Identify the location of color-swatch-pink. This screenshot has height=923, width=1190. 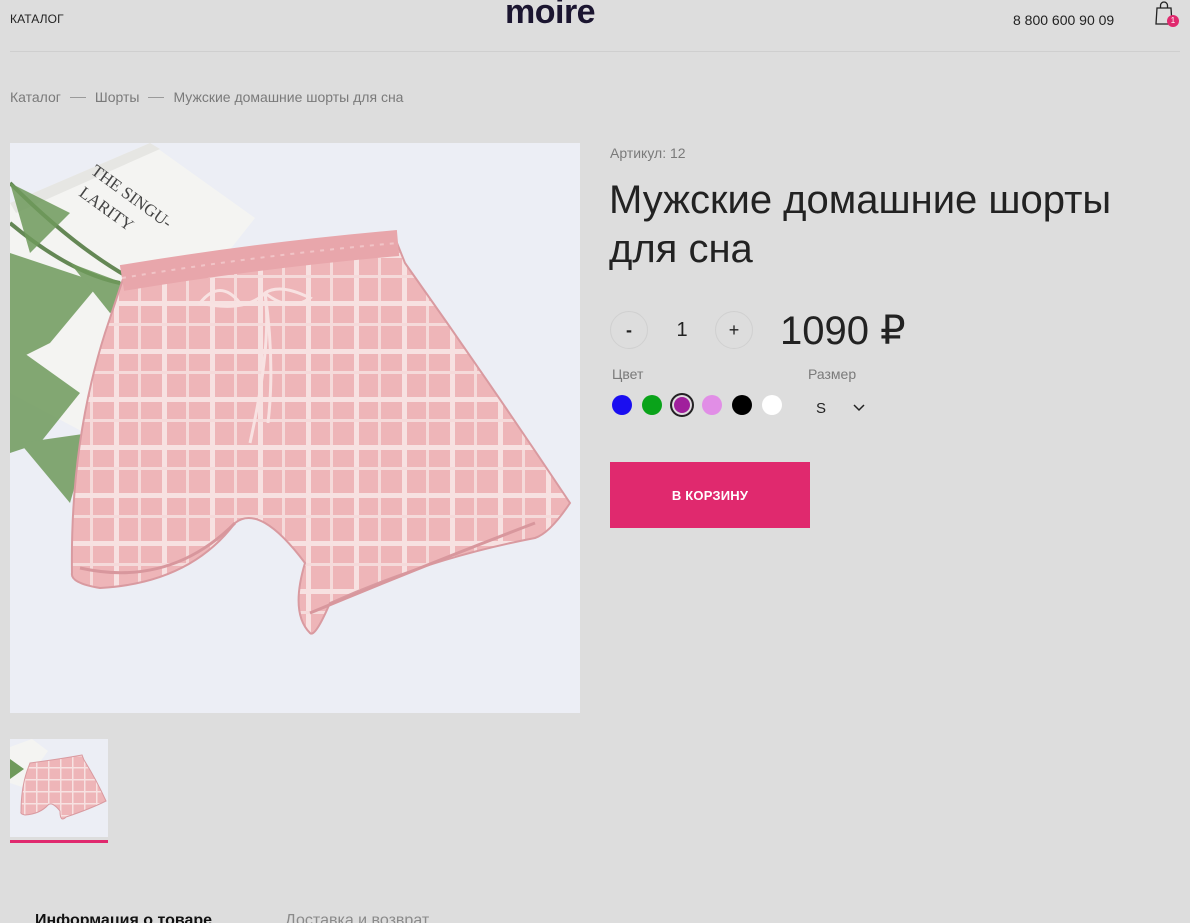
(712, 405).